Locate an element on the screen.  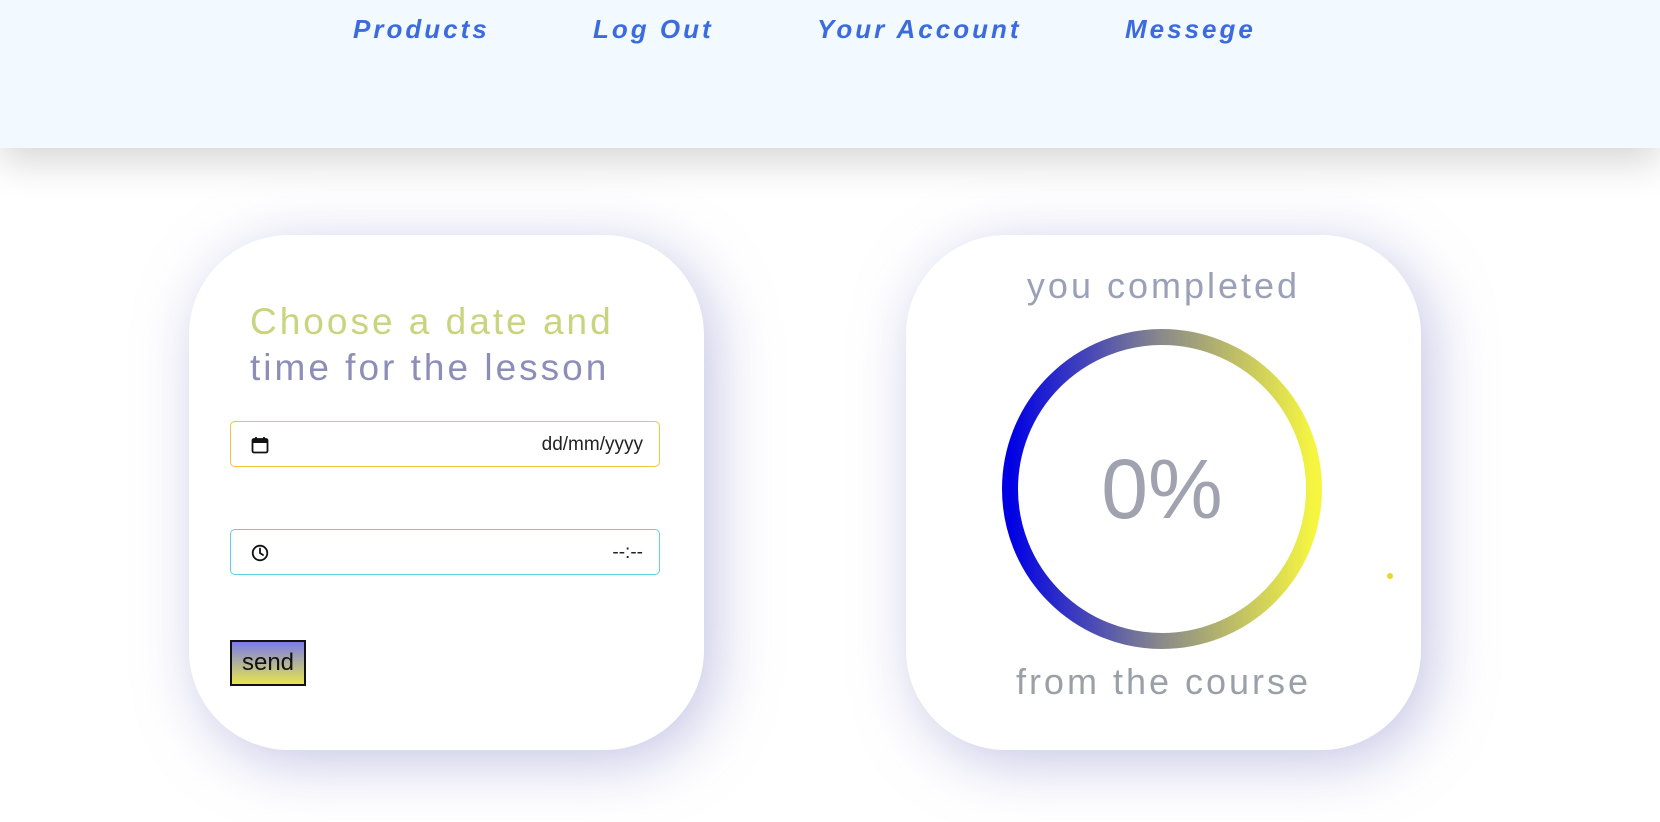
progress-percent: 0% is located at coordinates (1162, 489).